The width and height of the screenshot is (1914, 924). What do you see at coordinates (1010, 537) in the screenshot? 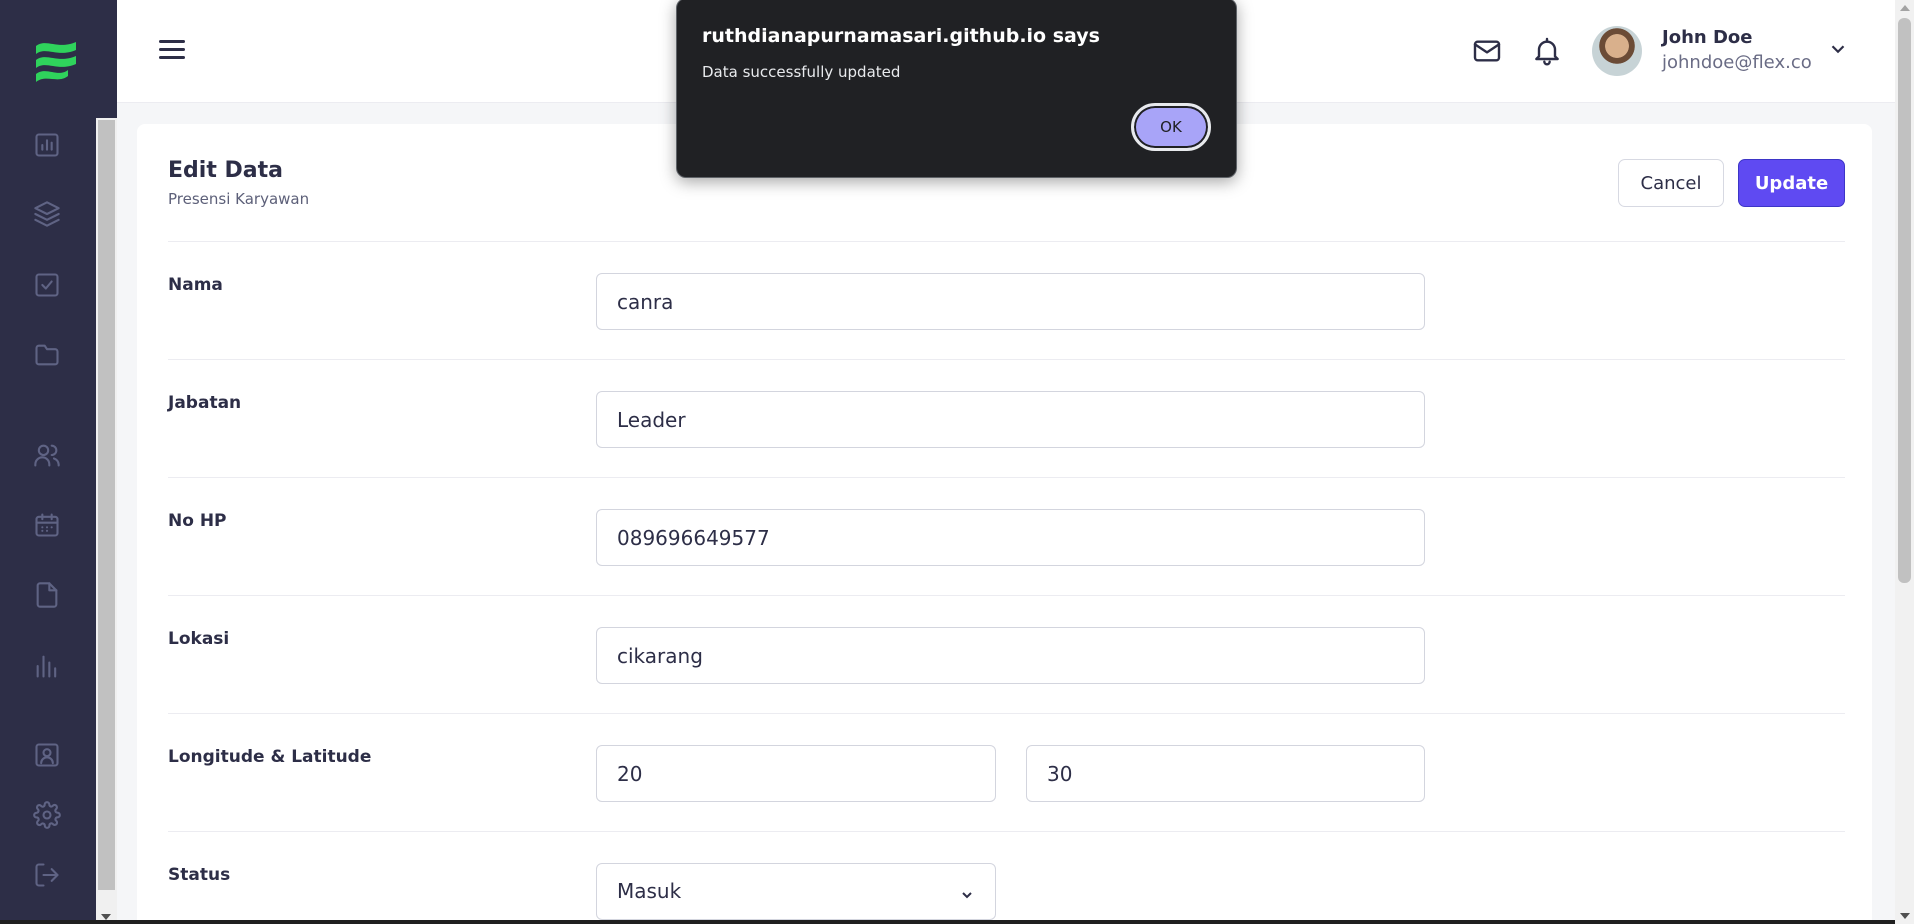
I see `no-hp-input` at bounding box center [1010, 537].